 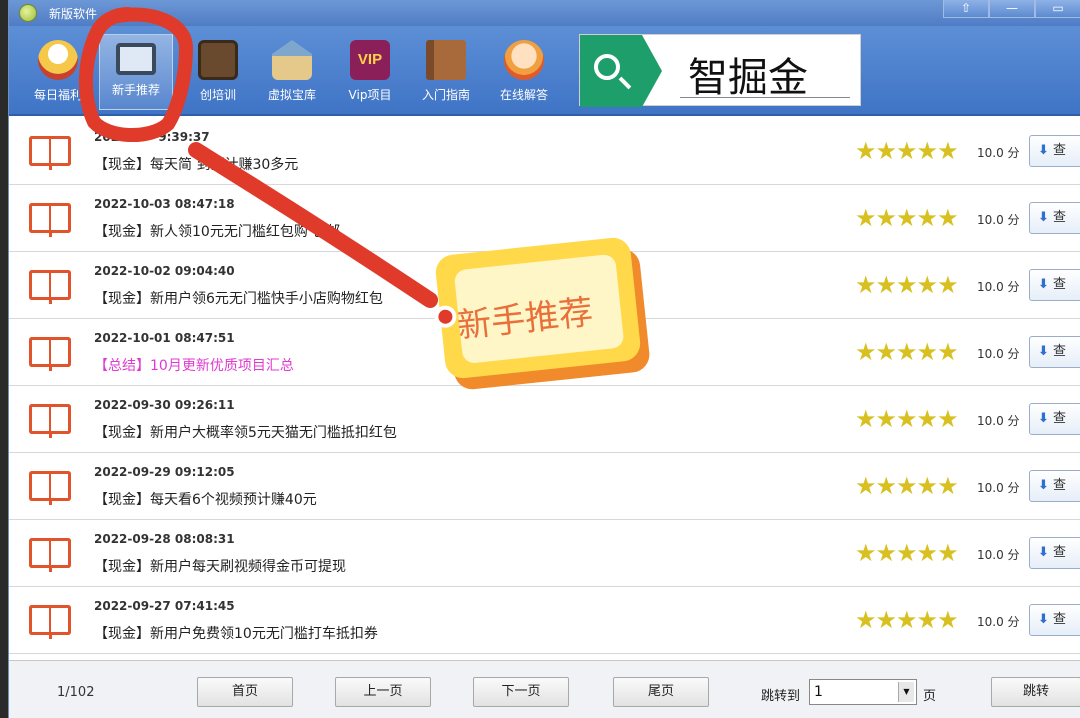 I want to click on maximize-button: ▭, so click(x=1057, y=9).